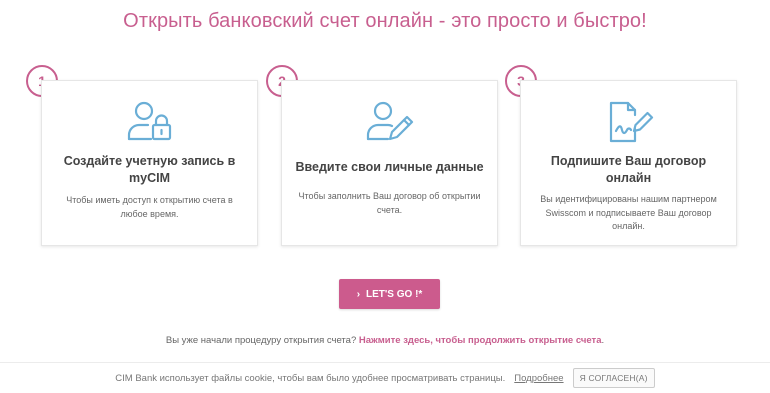  Describe the element at coordinates (603, 340) in the screenshot. I see `resume-suffix: .` at that location.